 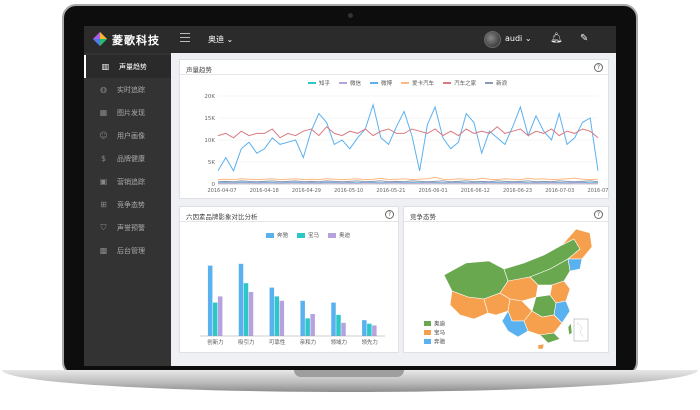 I want to click on sidebar-item-label: 用户画像, so click(x=131, y=135).